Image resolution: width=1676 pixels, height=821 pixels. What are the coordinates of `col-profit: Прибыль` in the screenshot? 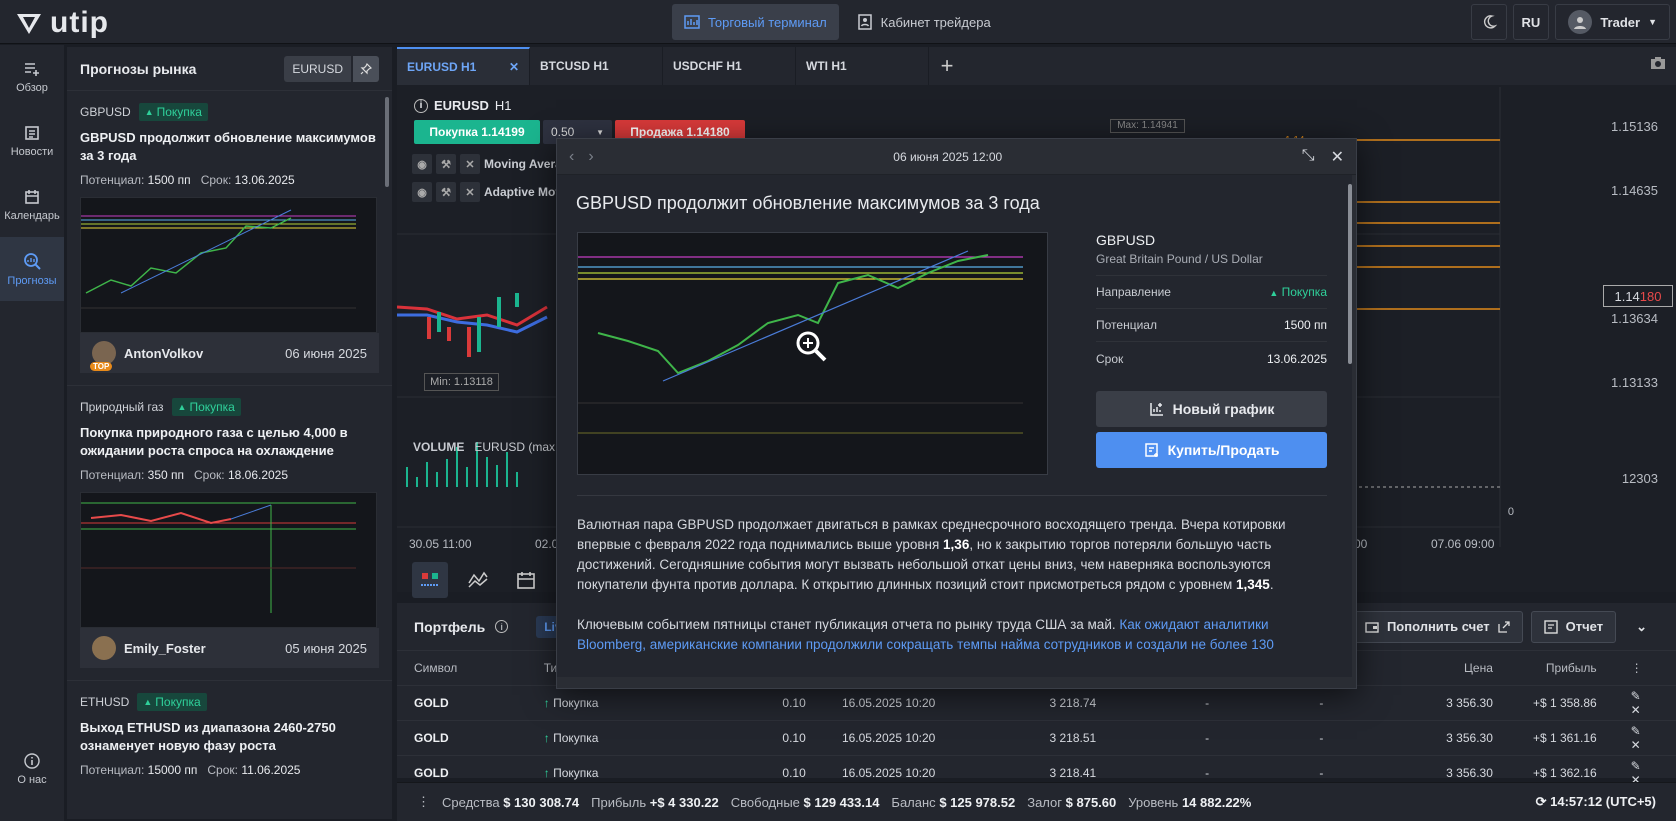 It's located at (1562, 668).